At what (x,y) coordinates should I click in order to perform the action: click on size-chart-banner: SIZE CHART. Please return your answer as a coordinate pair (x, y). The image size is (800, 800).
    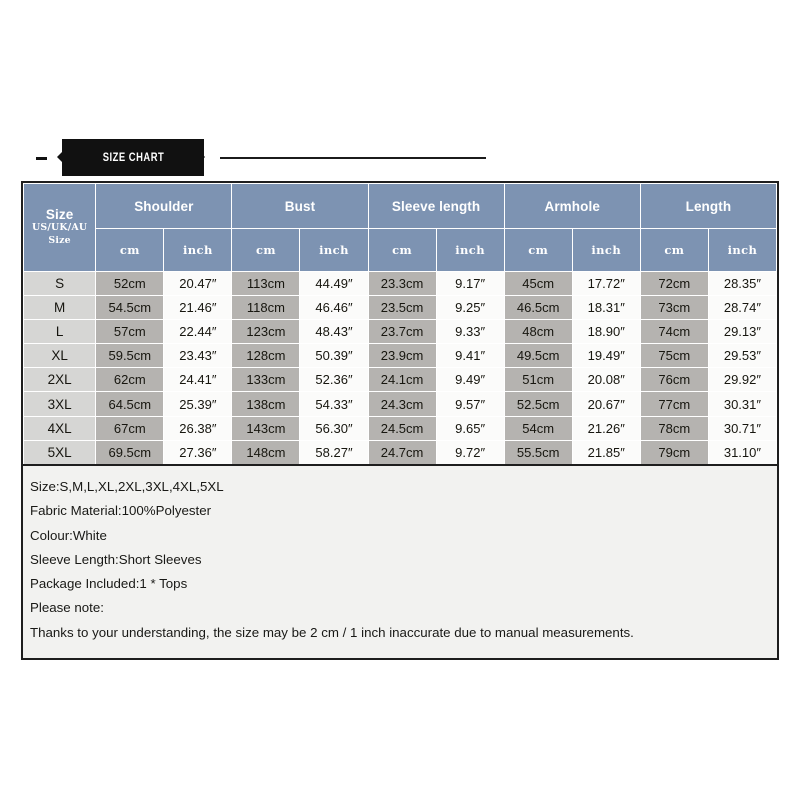
    Looking at the image, I should click on (400, 158).